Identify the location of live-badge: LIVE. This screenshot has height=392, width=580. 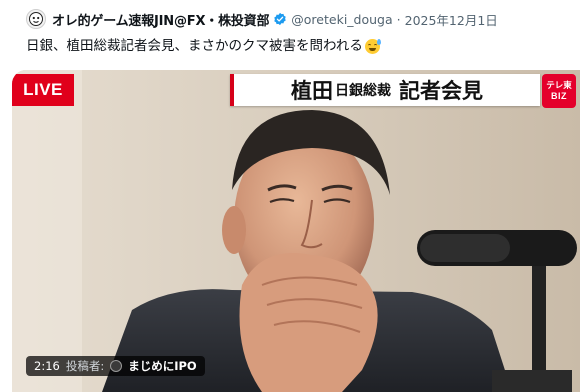
(43, 90).